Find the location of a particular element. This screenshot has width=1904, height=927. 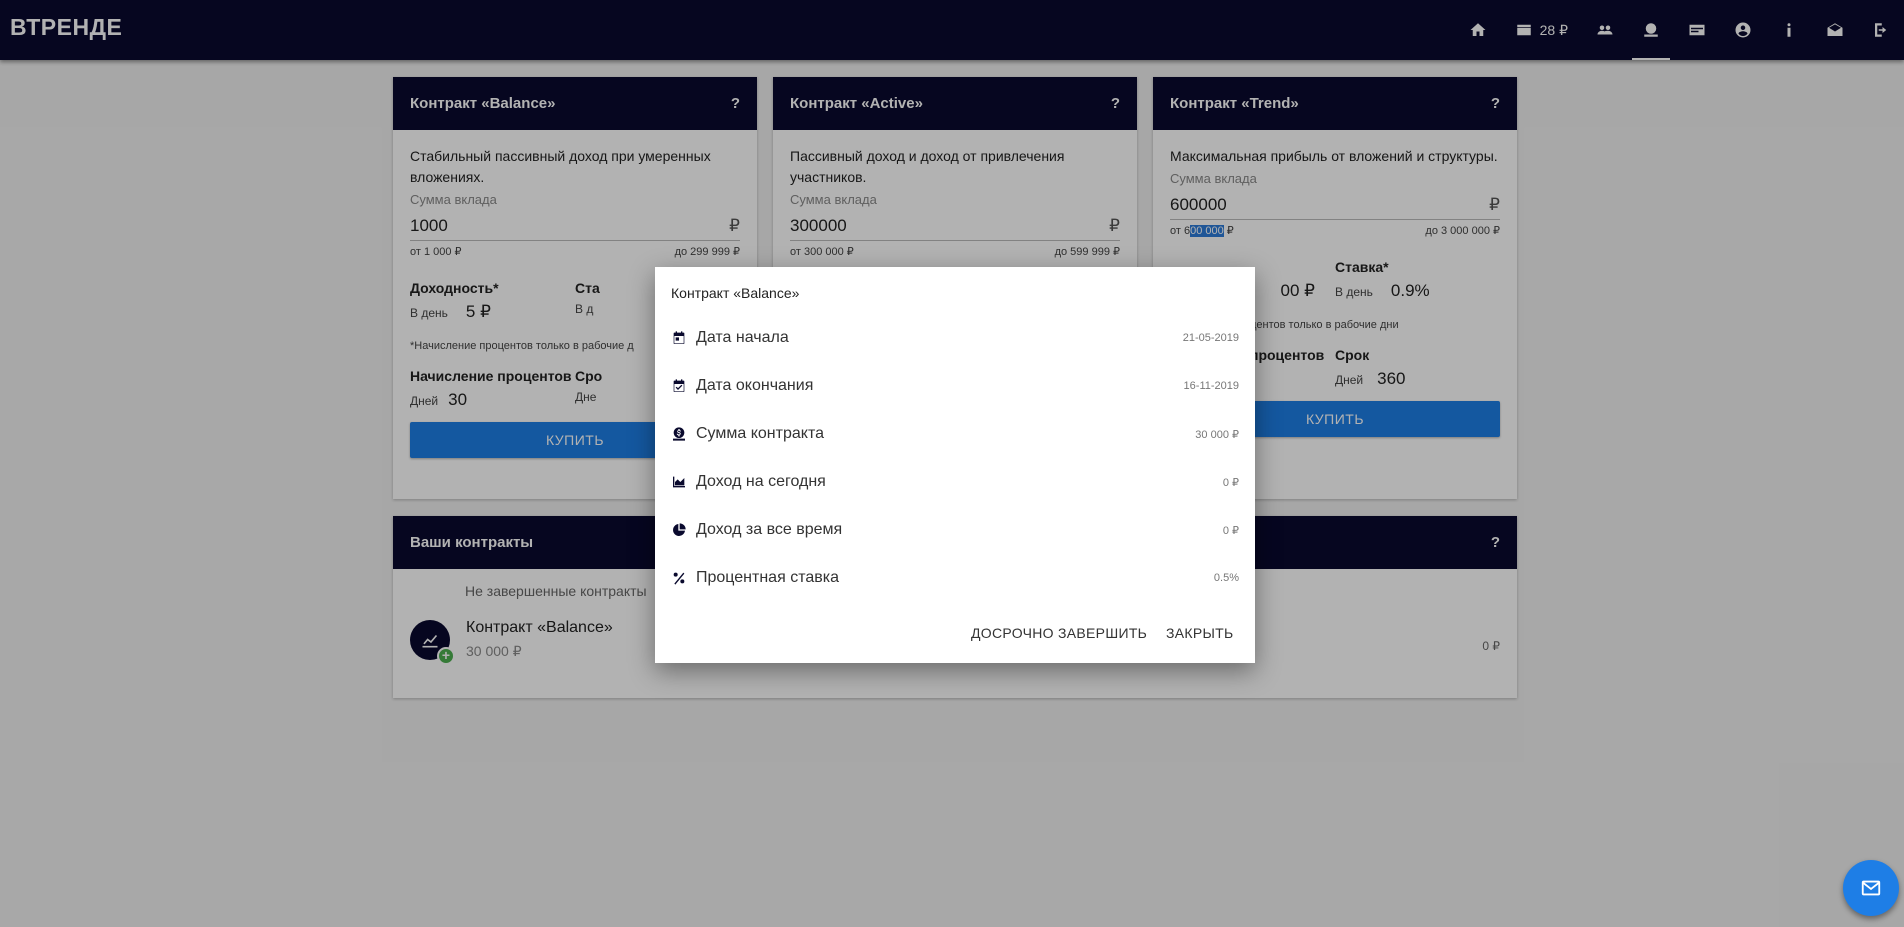

pie-chart-icon is located at coordinates (679, 529).